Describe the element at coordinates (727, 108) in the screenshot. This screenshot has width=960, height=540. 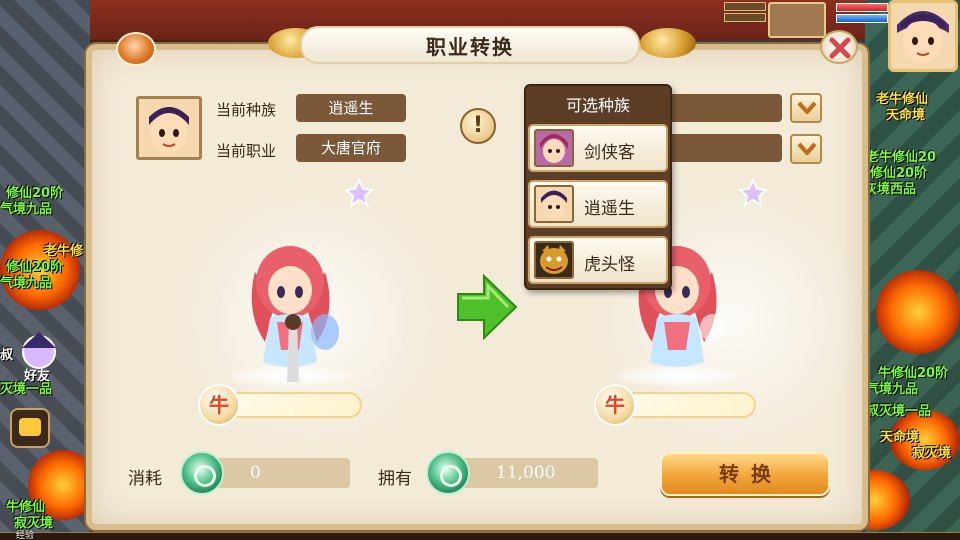
I see `target-race-select` at that location.